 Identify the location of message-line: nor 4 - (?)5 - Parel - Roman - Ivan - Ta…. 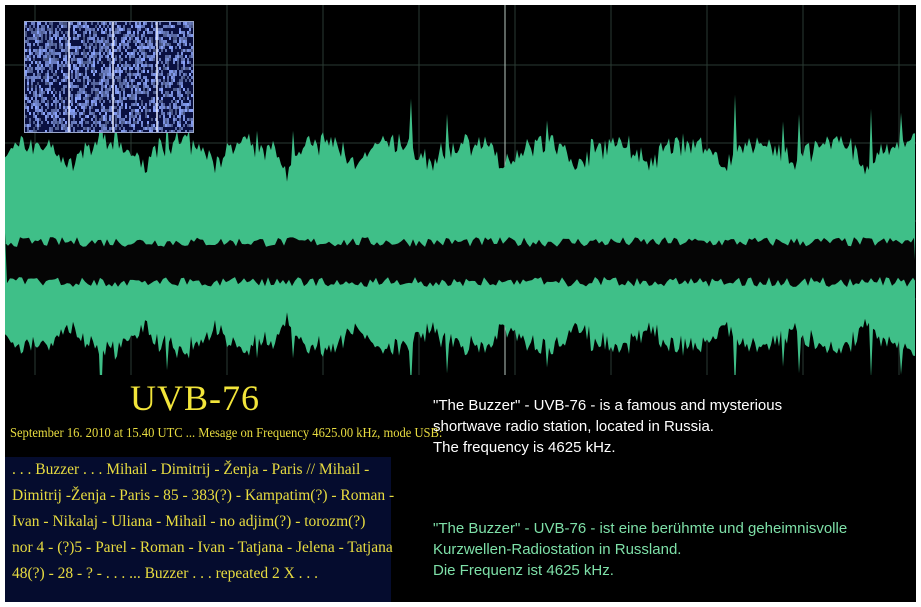
(202, 547).